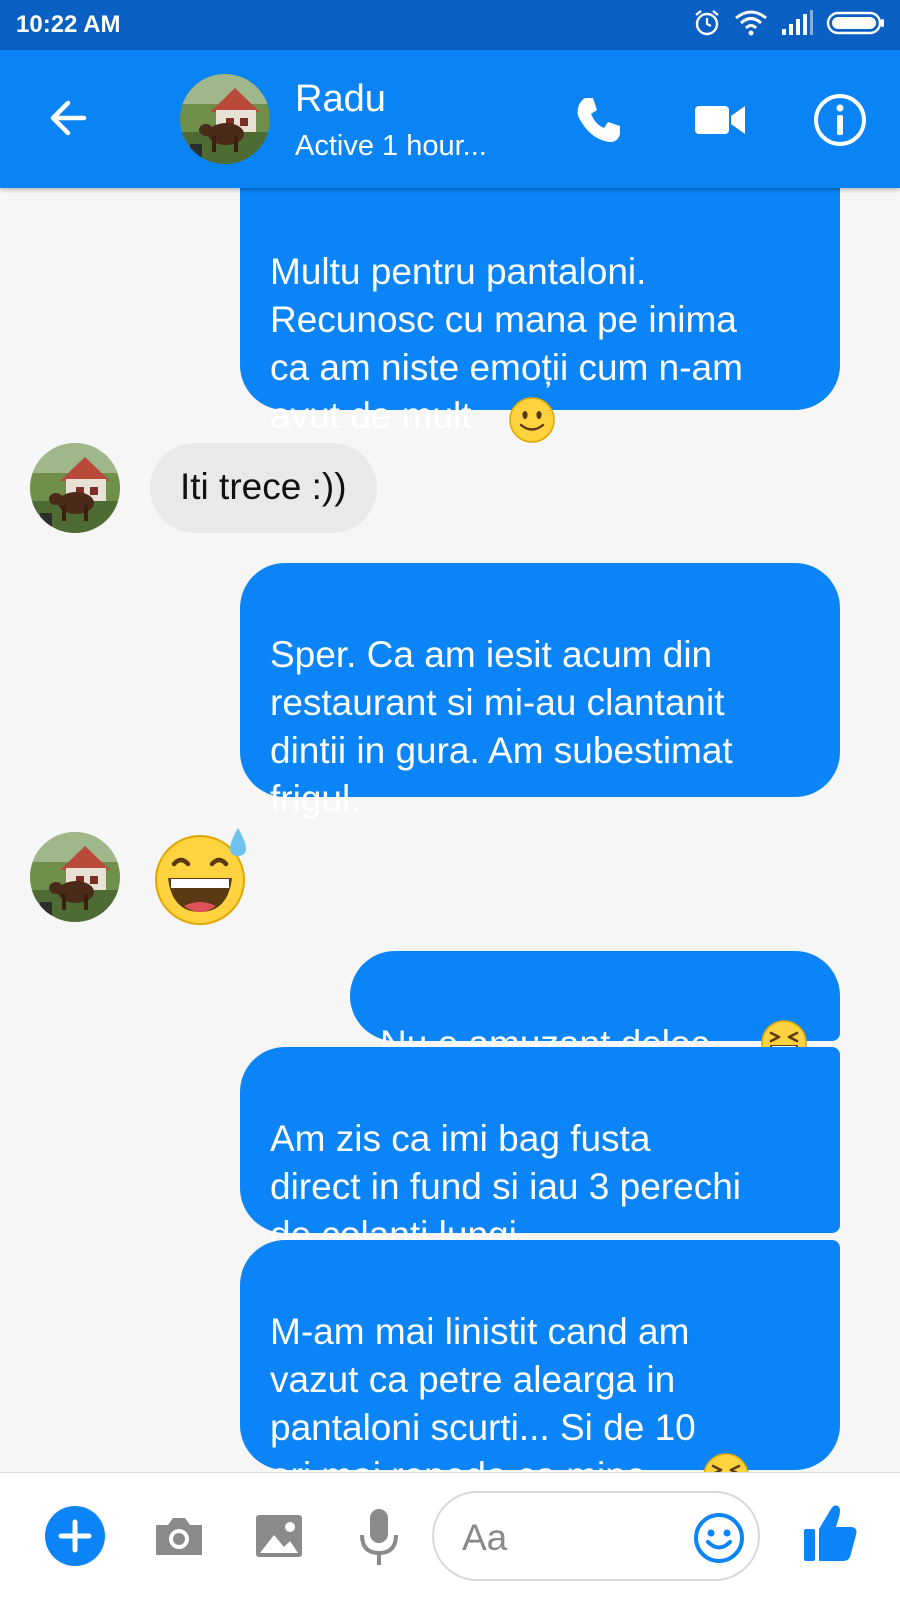  I want to click on wifi-icon, so click(751, 25).